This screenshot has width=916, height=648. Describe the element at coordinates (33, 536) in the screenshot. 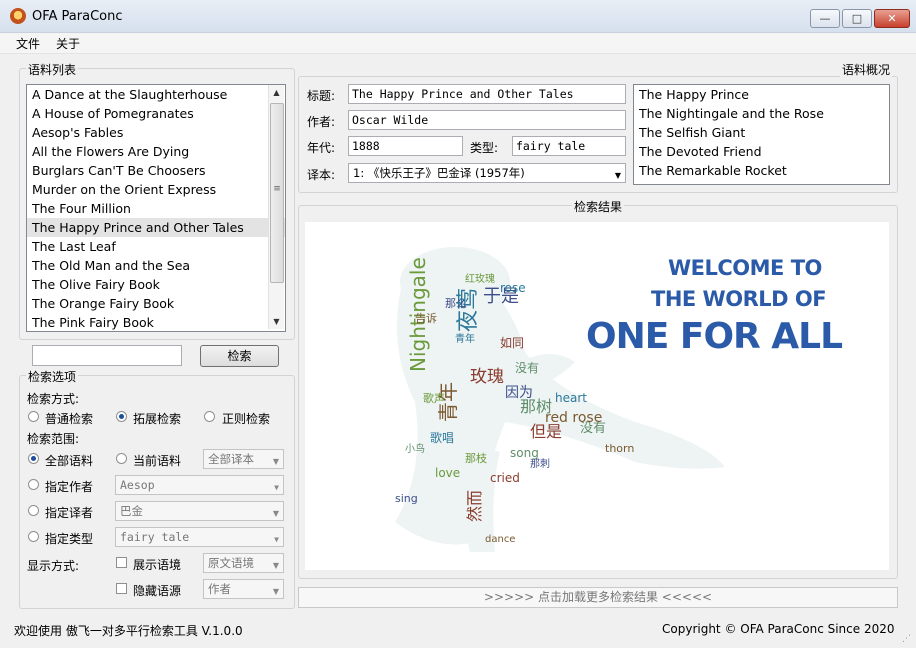

I see `radio-type` at that location.